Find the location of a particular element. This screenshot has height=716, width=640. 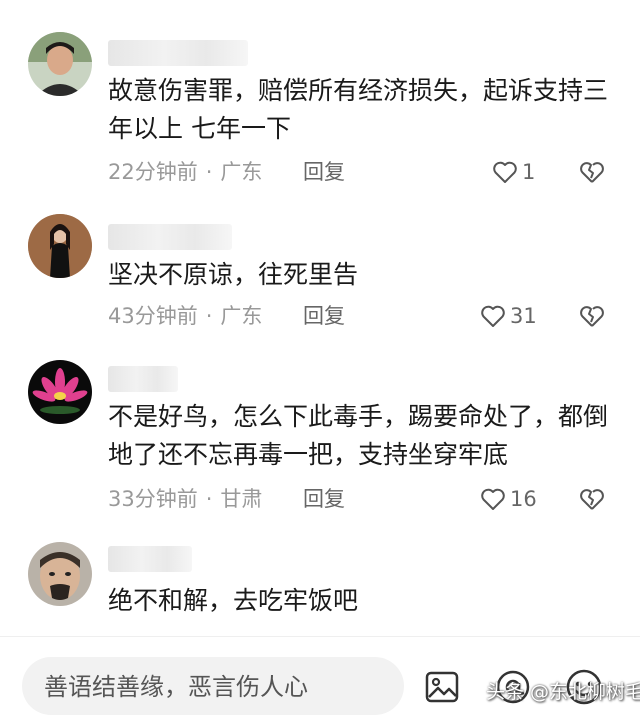

comment-input: 善语结善缘，恶言伤人心 is located at coordinates (213, 686).